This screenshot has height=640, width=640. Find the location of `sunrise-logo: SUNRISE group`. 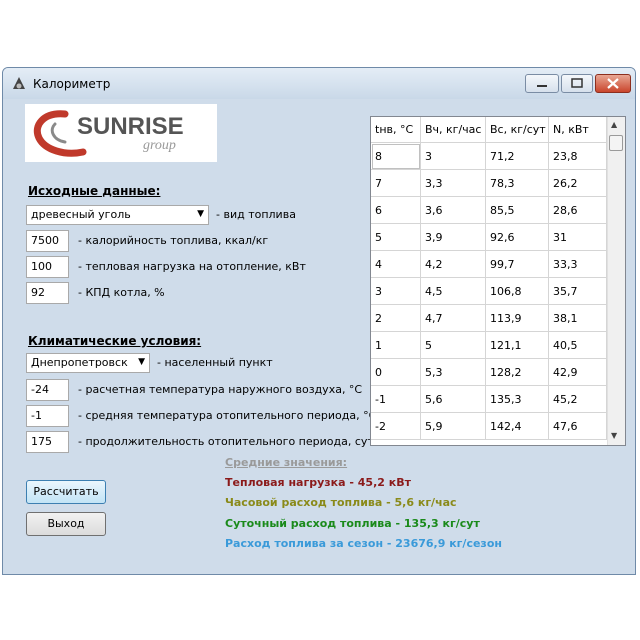

sunrise-logo: SUNRISE group is located at coordinates (121, 133).